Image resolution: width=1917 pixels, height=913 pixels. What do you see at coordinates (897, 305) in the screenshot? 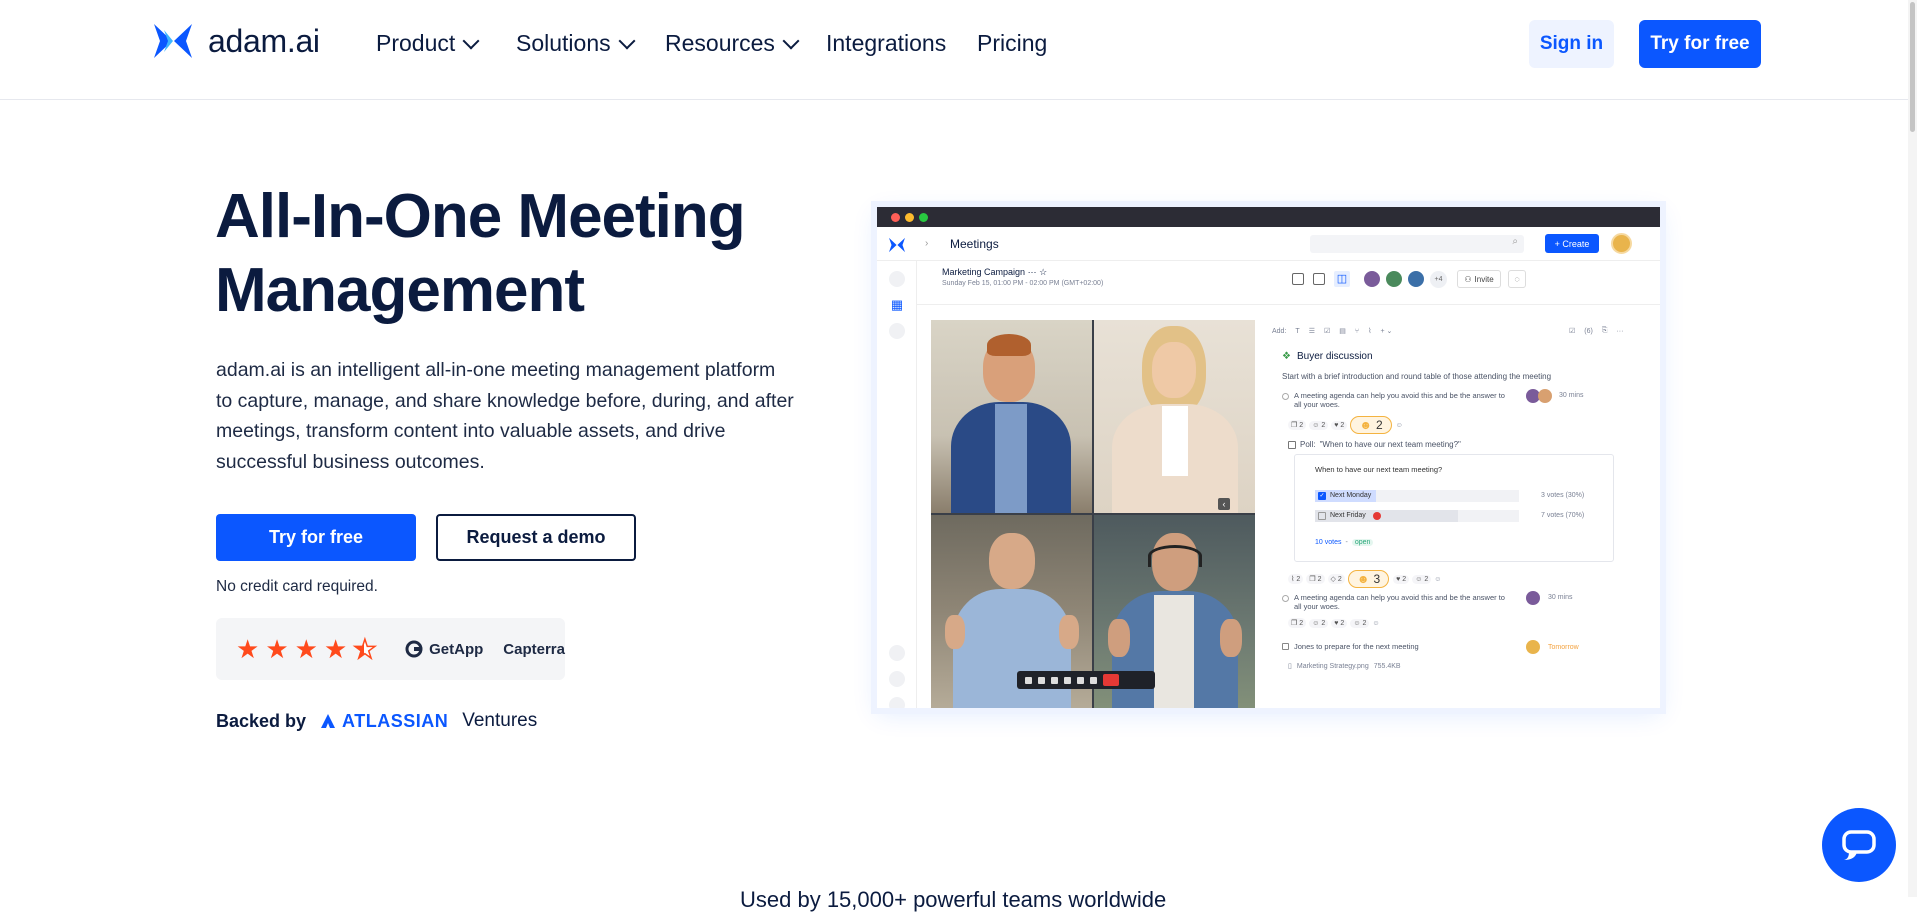
I see `calendar-icon: ▦` at bounding box center [897, 305].